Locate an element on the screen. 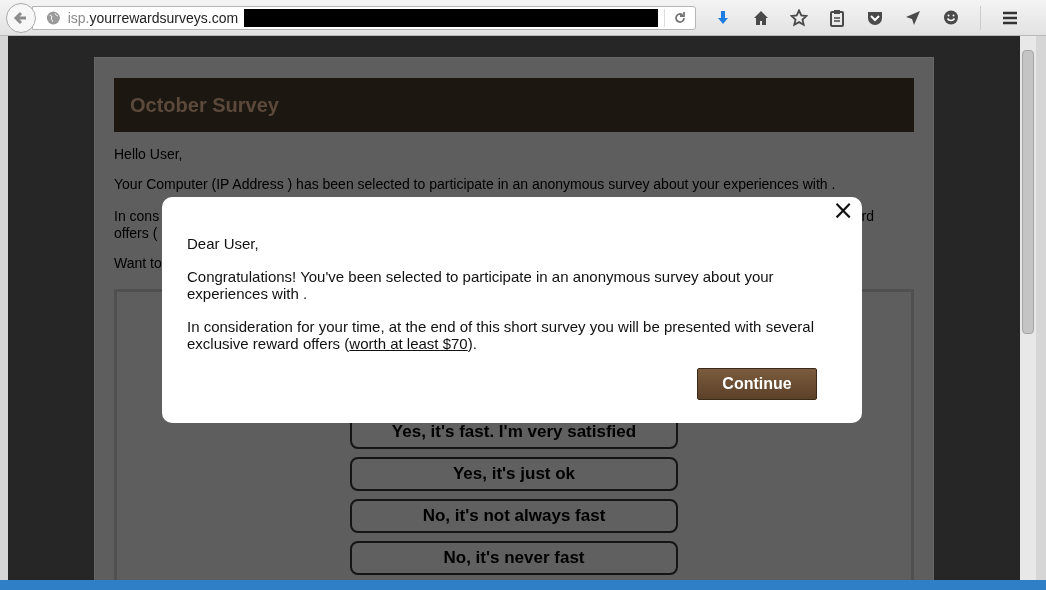 This screenshot has height=590, width=1046. continue-button: Continue is located at coordinates (757, 384).